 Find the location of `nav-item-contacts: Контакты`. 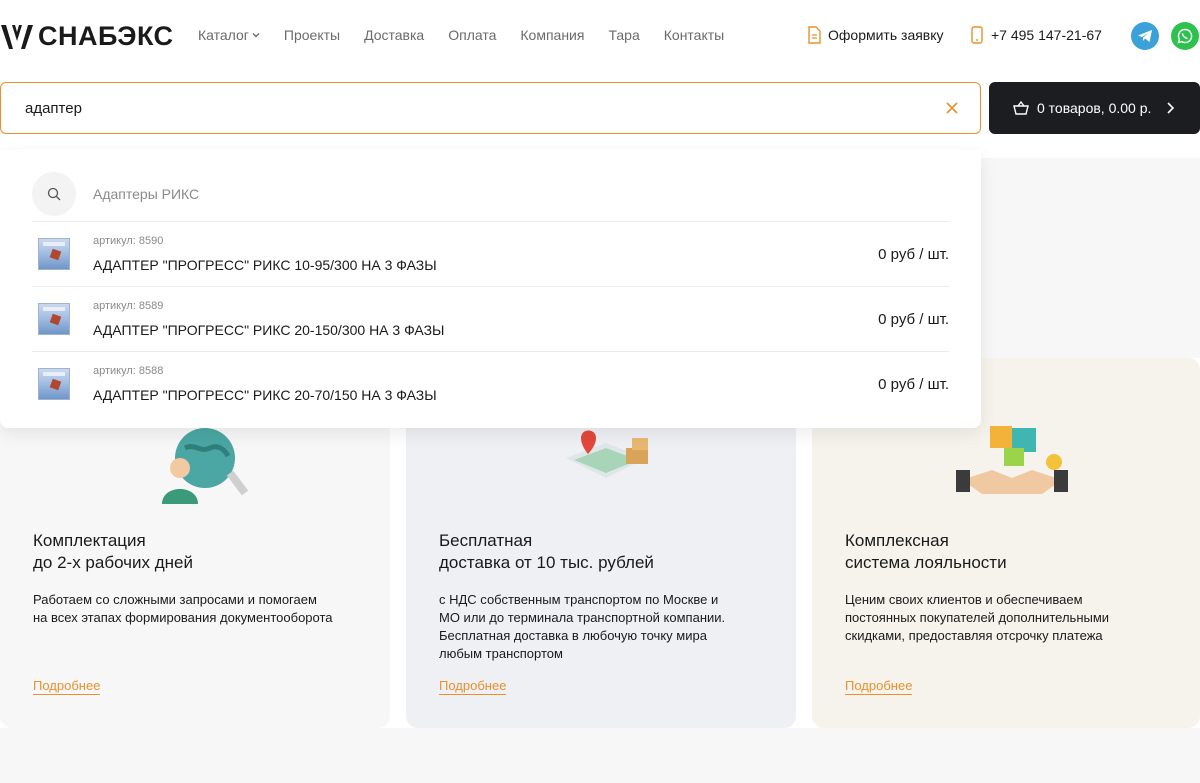

nav-item-contacts: Контакты is located at coordinates (694, 35).